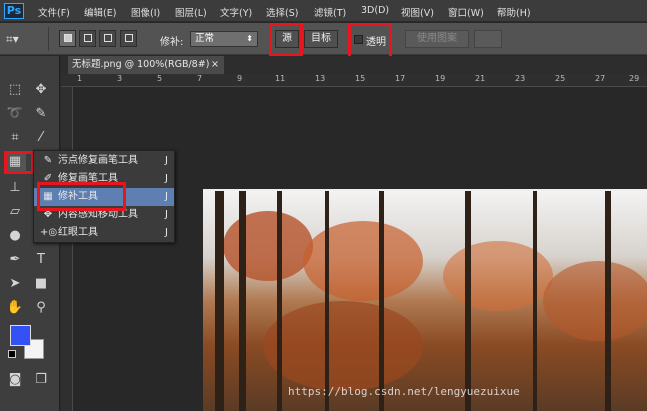  I want to click on document-tab: 无标题.png @ 100%(RGB/8#) ×, so click(146, 65).